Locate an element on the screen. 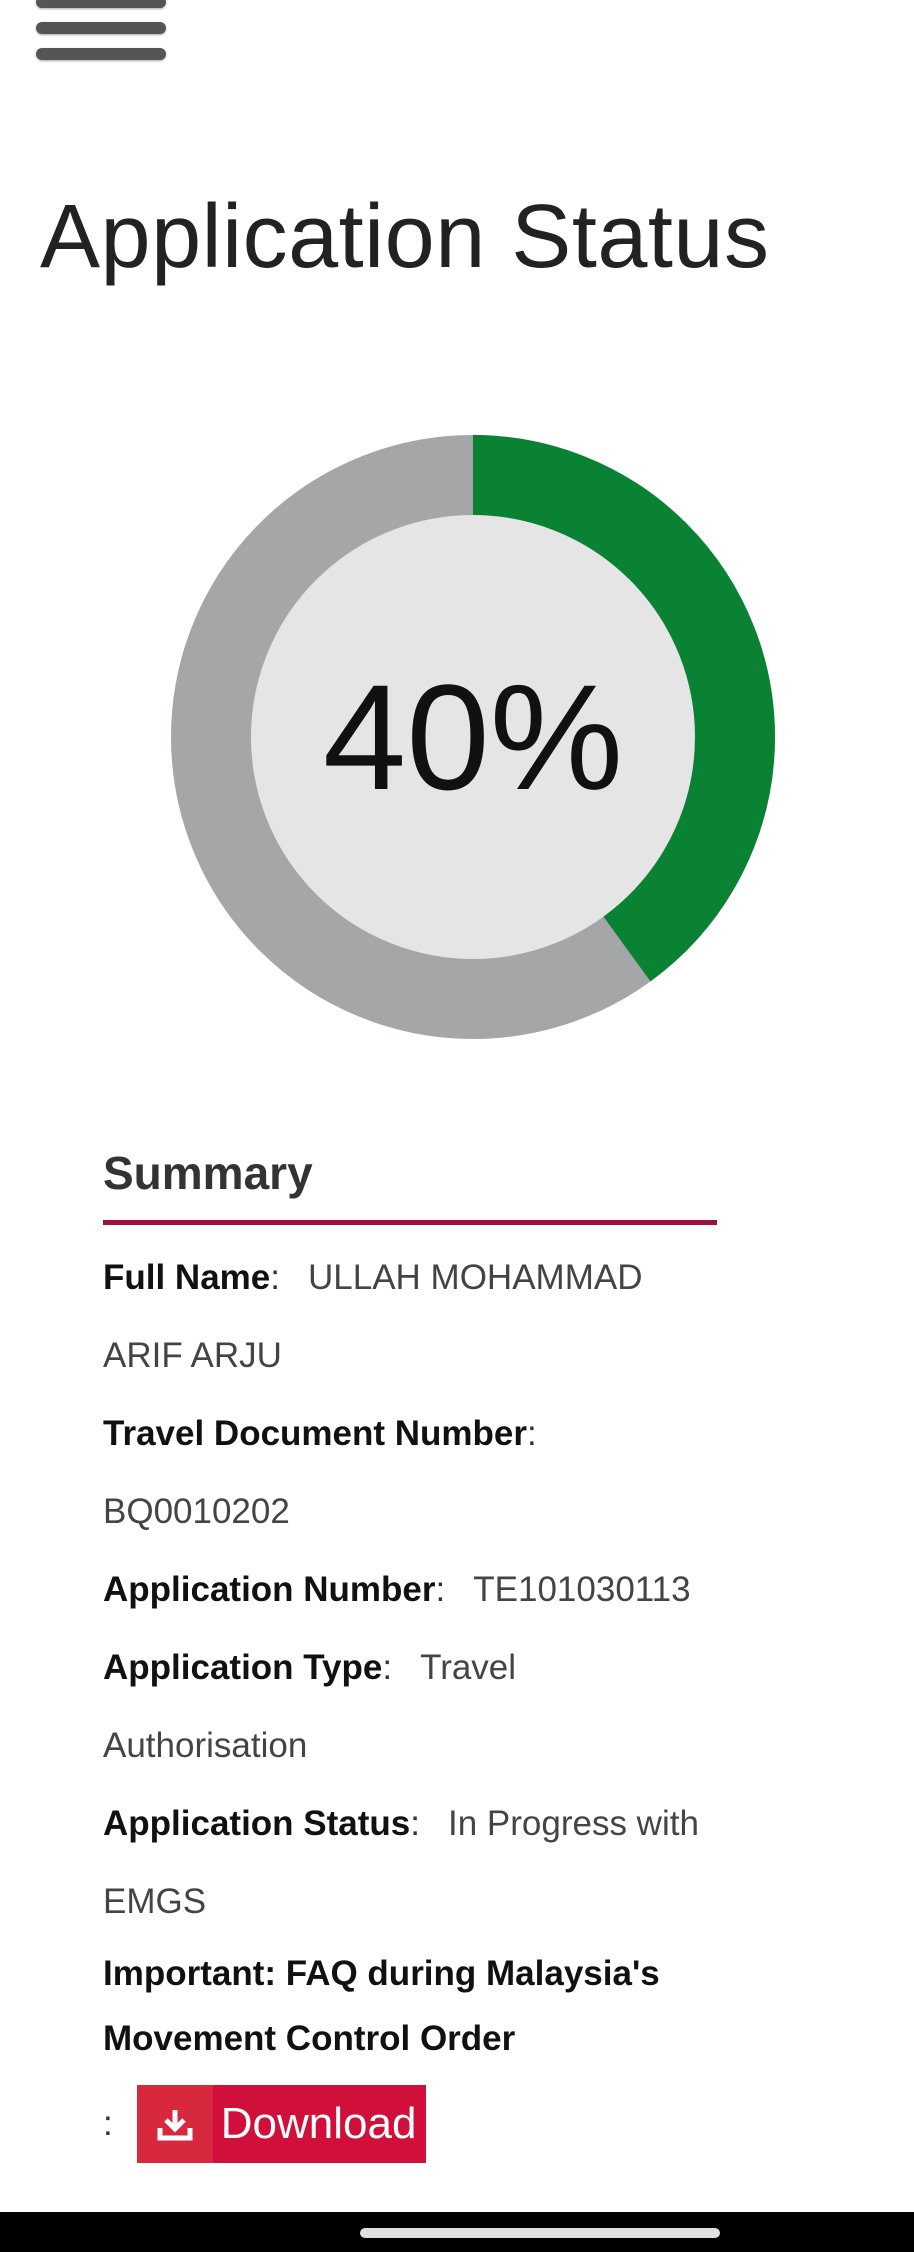 The width and height of the screenshot is (914, 2252). summary-heading: Summary is located at coordinates (410, 1187).